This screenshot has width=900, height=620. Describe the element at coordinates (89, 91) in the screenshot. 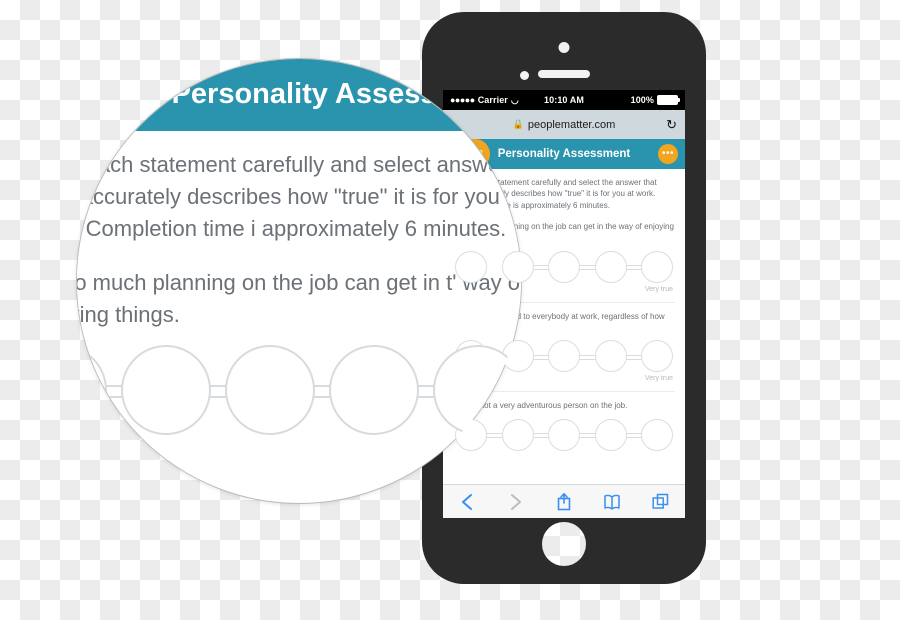

I see `magnified-progress-label: of 8` at that location.